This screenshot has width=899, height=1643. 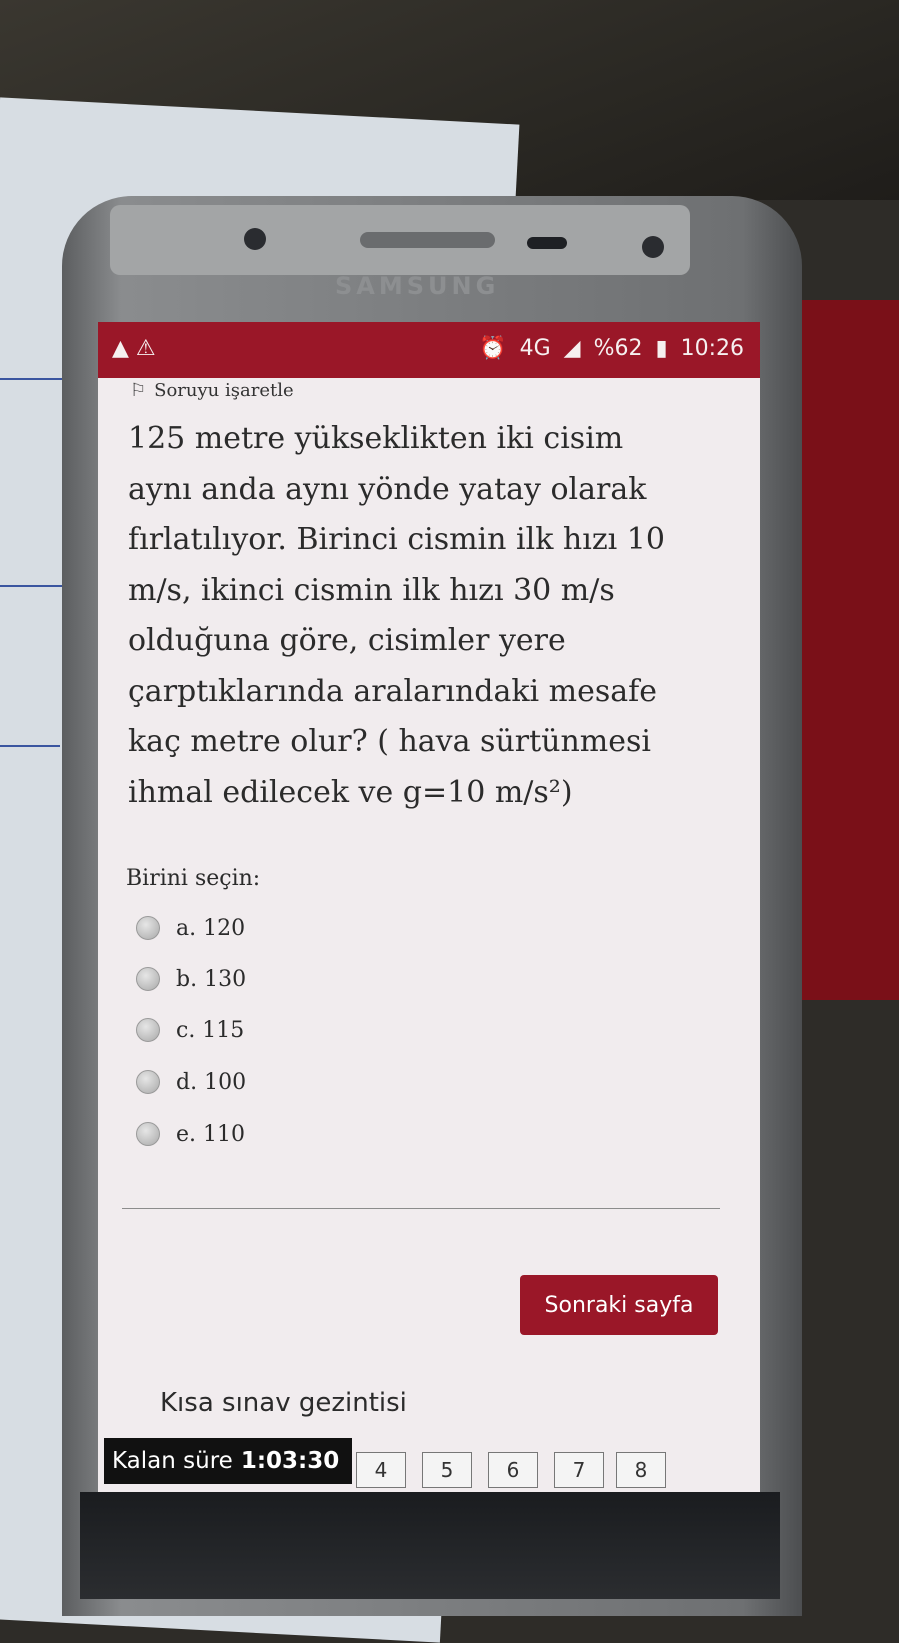 What do you see at coordinates (429, 350) in the screenshot?
I see `status-bar: ▲ ⚠ ⏰ 4G ◢ %62 ▮ 10:26` at bounding box center [429, 350].